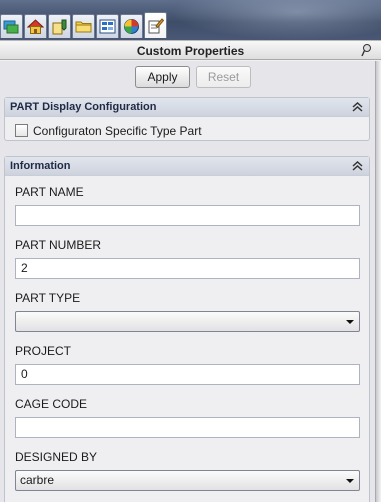 The image size is (381, 502). What do you see at coordinates (56, 457) in the screenshot?
I see `designed-by-label: DESIGNED BY` at bounding box center [56, 457].